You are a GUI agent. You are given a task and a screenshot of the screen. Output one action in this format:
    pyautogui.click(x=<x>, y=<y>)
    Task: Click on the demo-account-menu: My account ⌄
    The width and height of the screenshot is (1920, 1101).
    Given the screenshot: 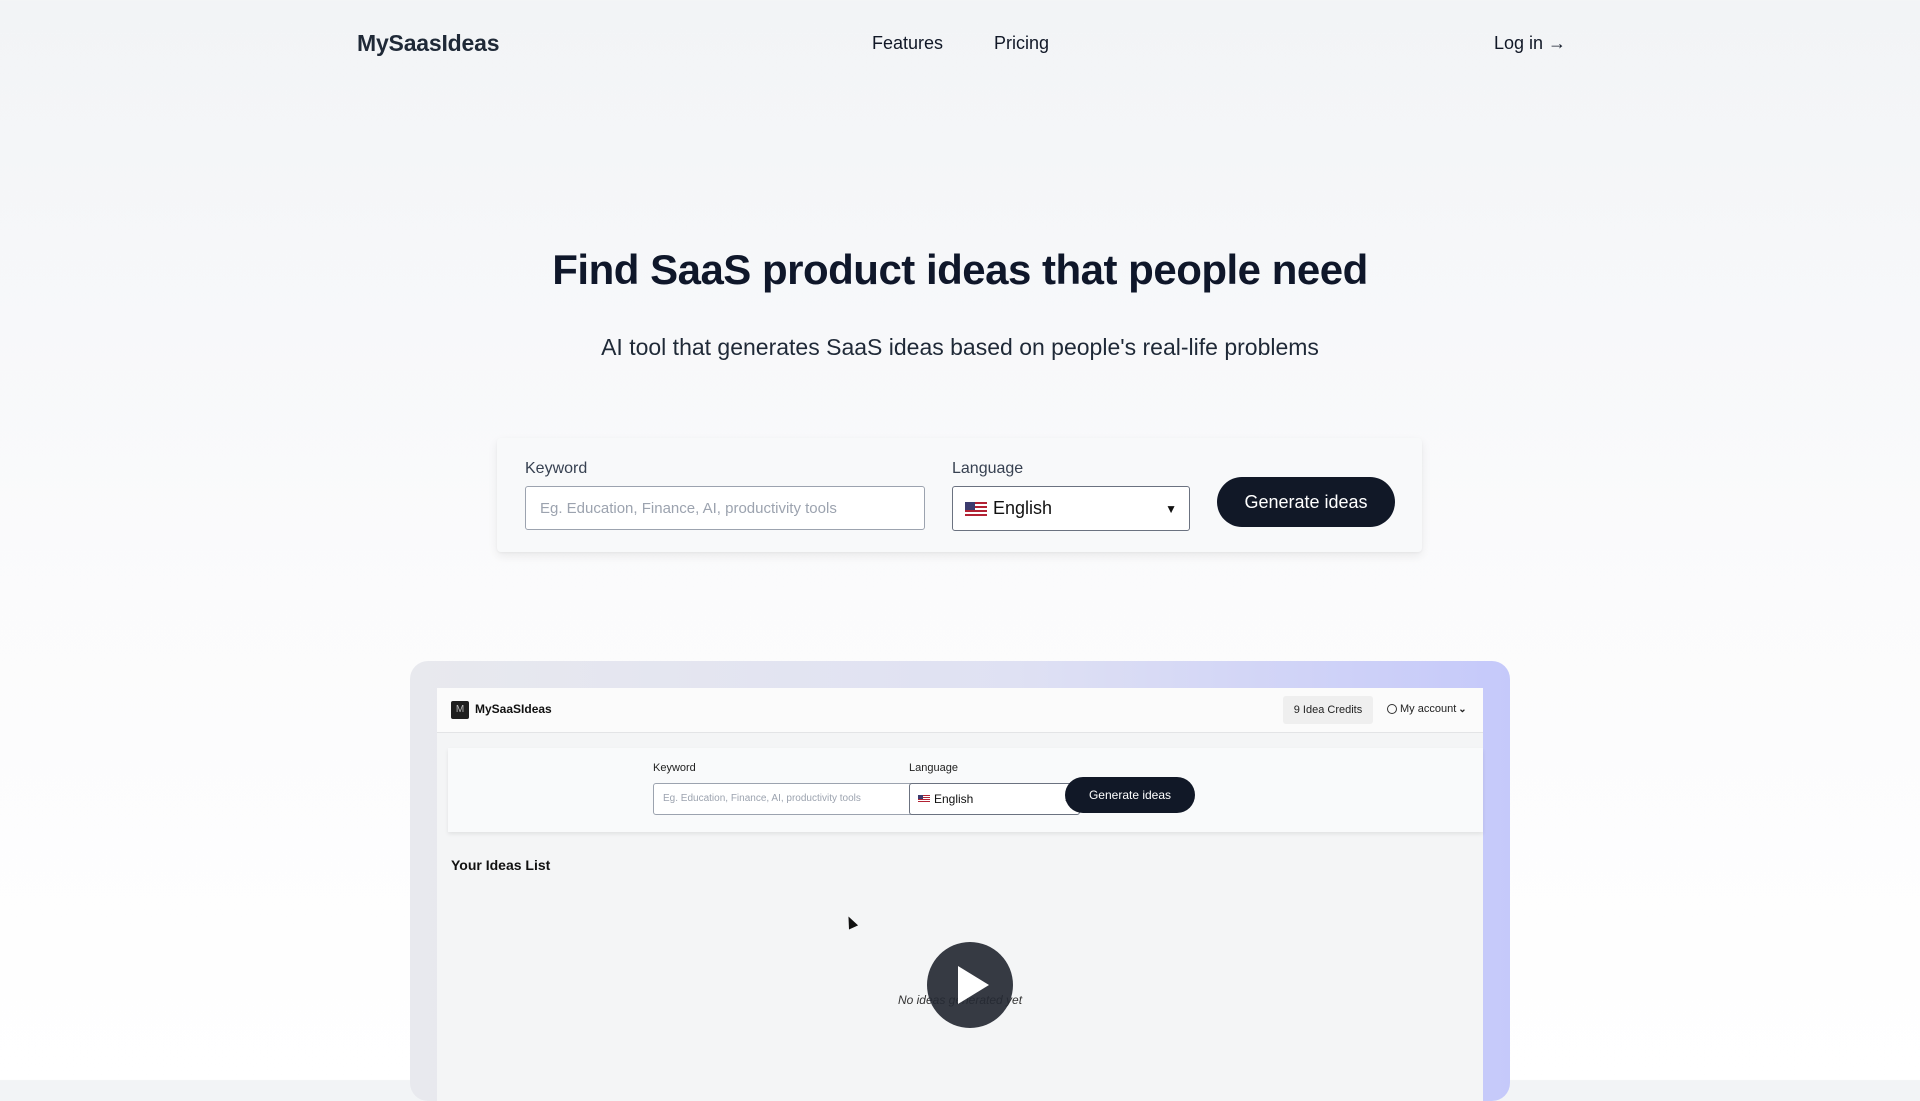 What is the action you would take?
    pyautogui.click(x=1427, y=709)
    